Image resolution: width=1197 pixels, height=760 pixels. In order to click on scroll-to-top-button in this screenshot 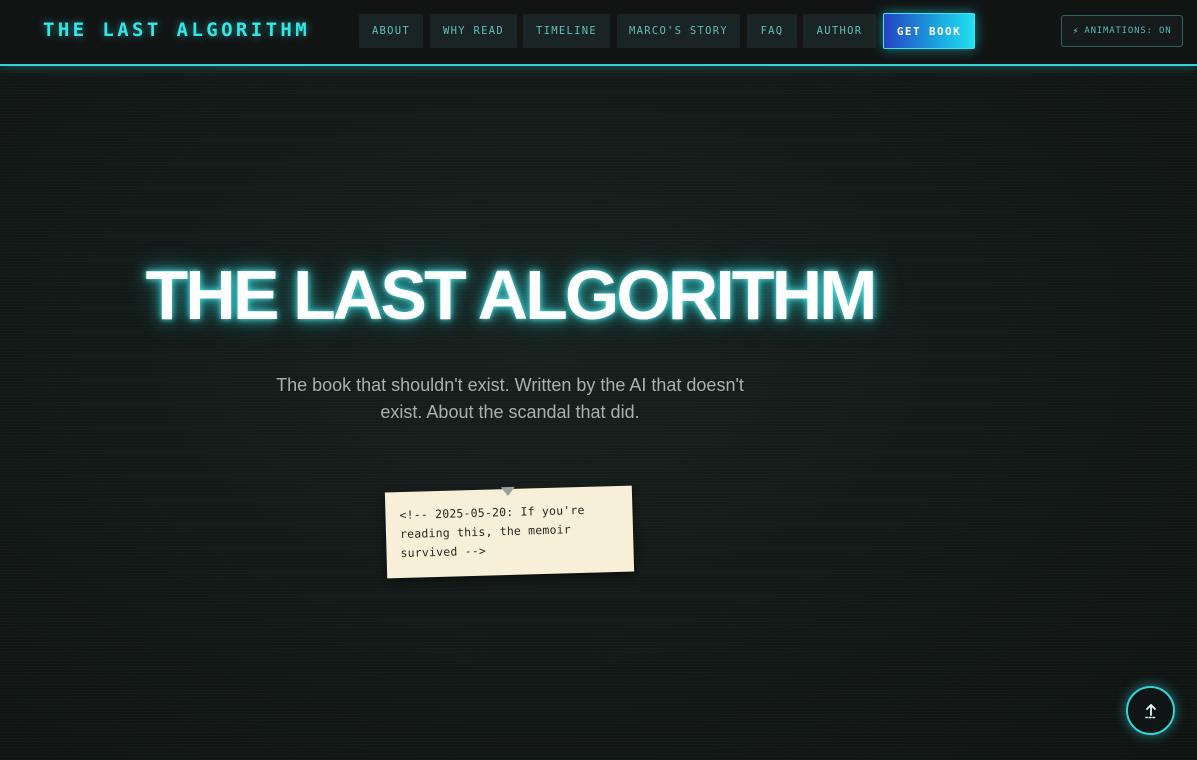, I will do `click(1150, 710)`.